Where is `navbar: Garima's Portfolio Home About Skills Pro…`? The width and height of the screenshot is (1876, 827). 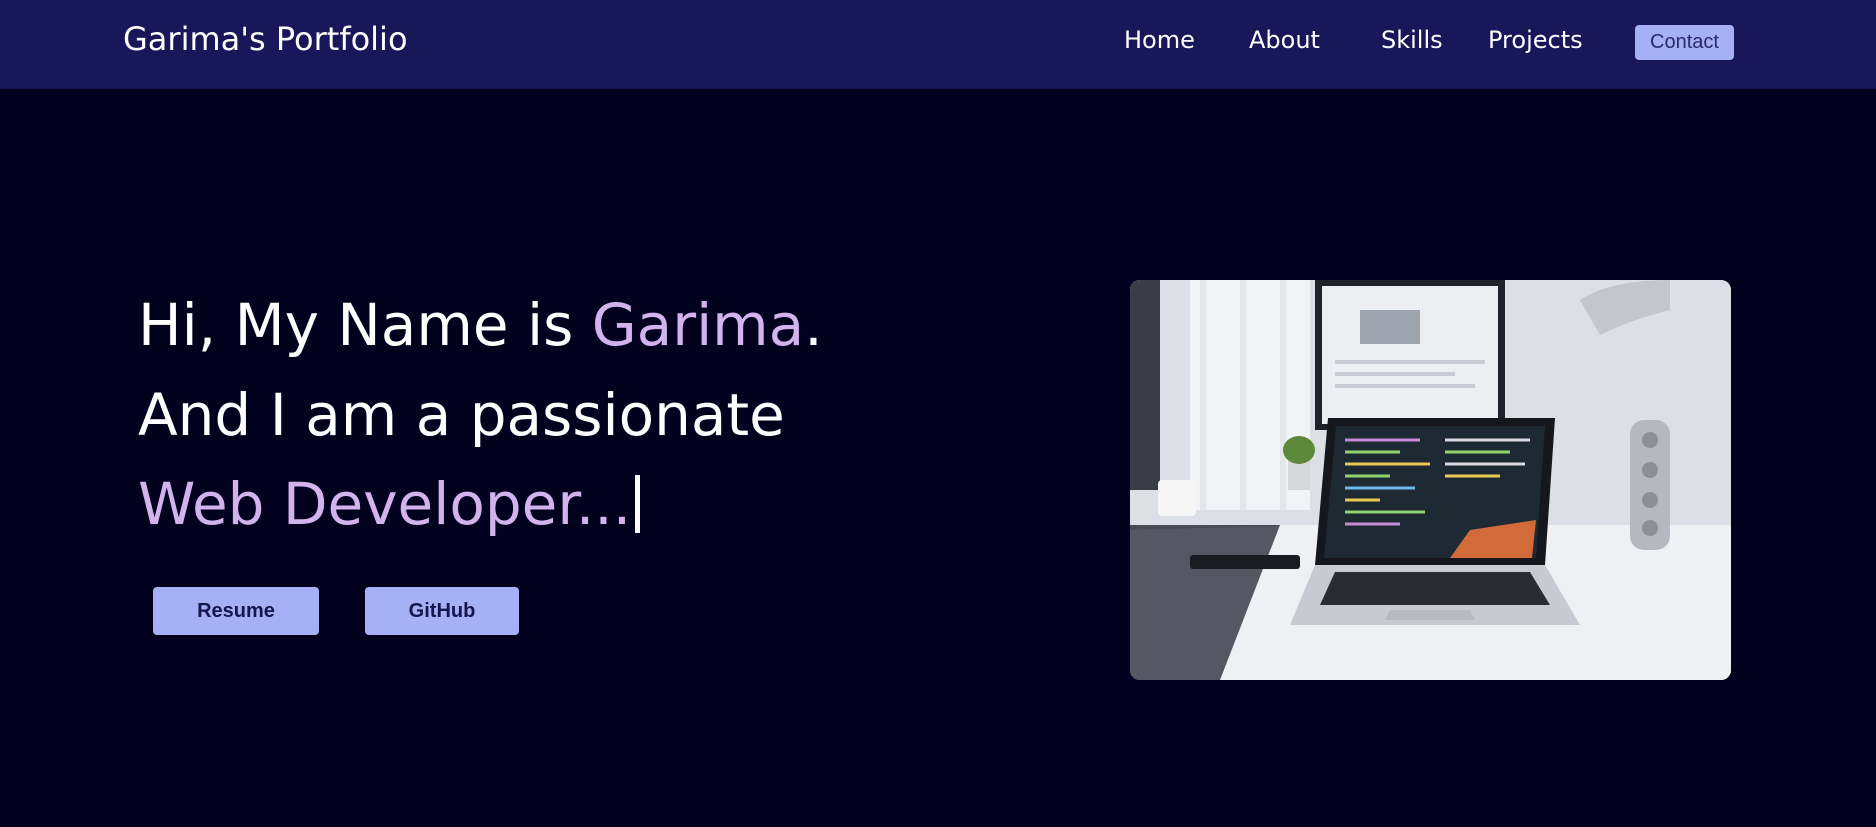 navbar: Garima's Portfolio Home About Skills Pro… is located at coordinates (938, 44).